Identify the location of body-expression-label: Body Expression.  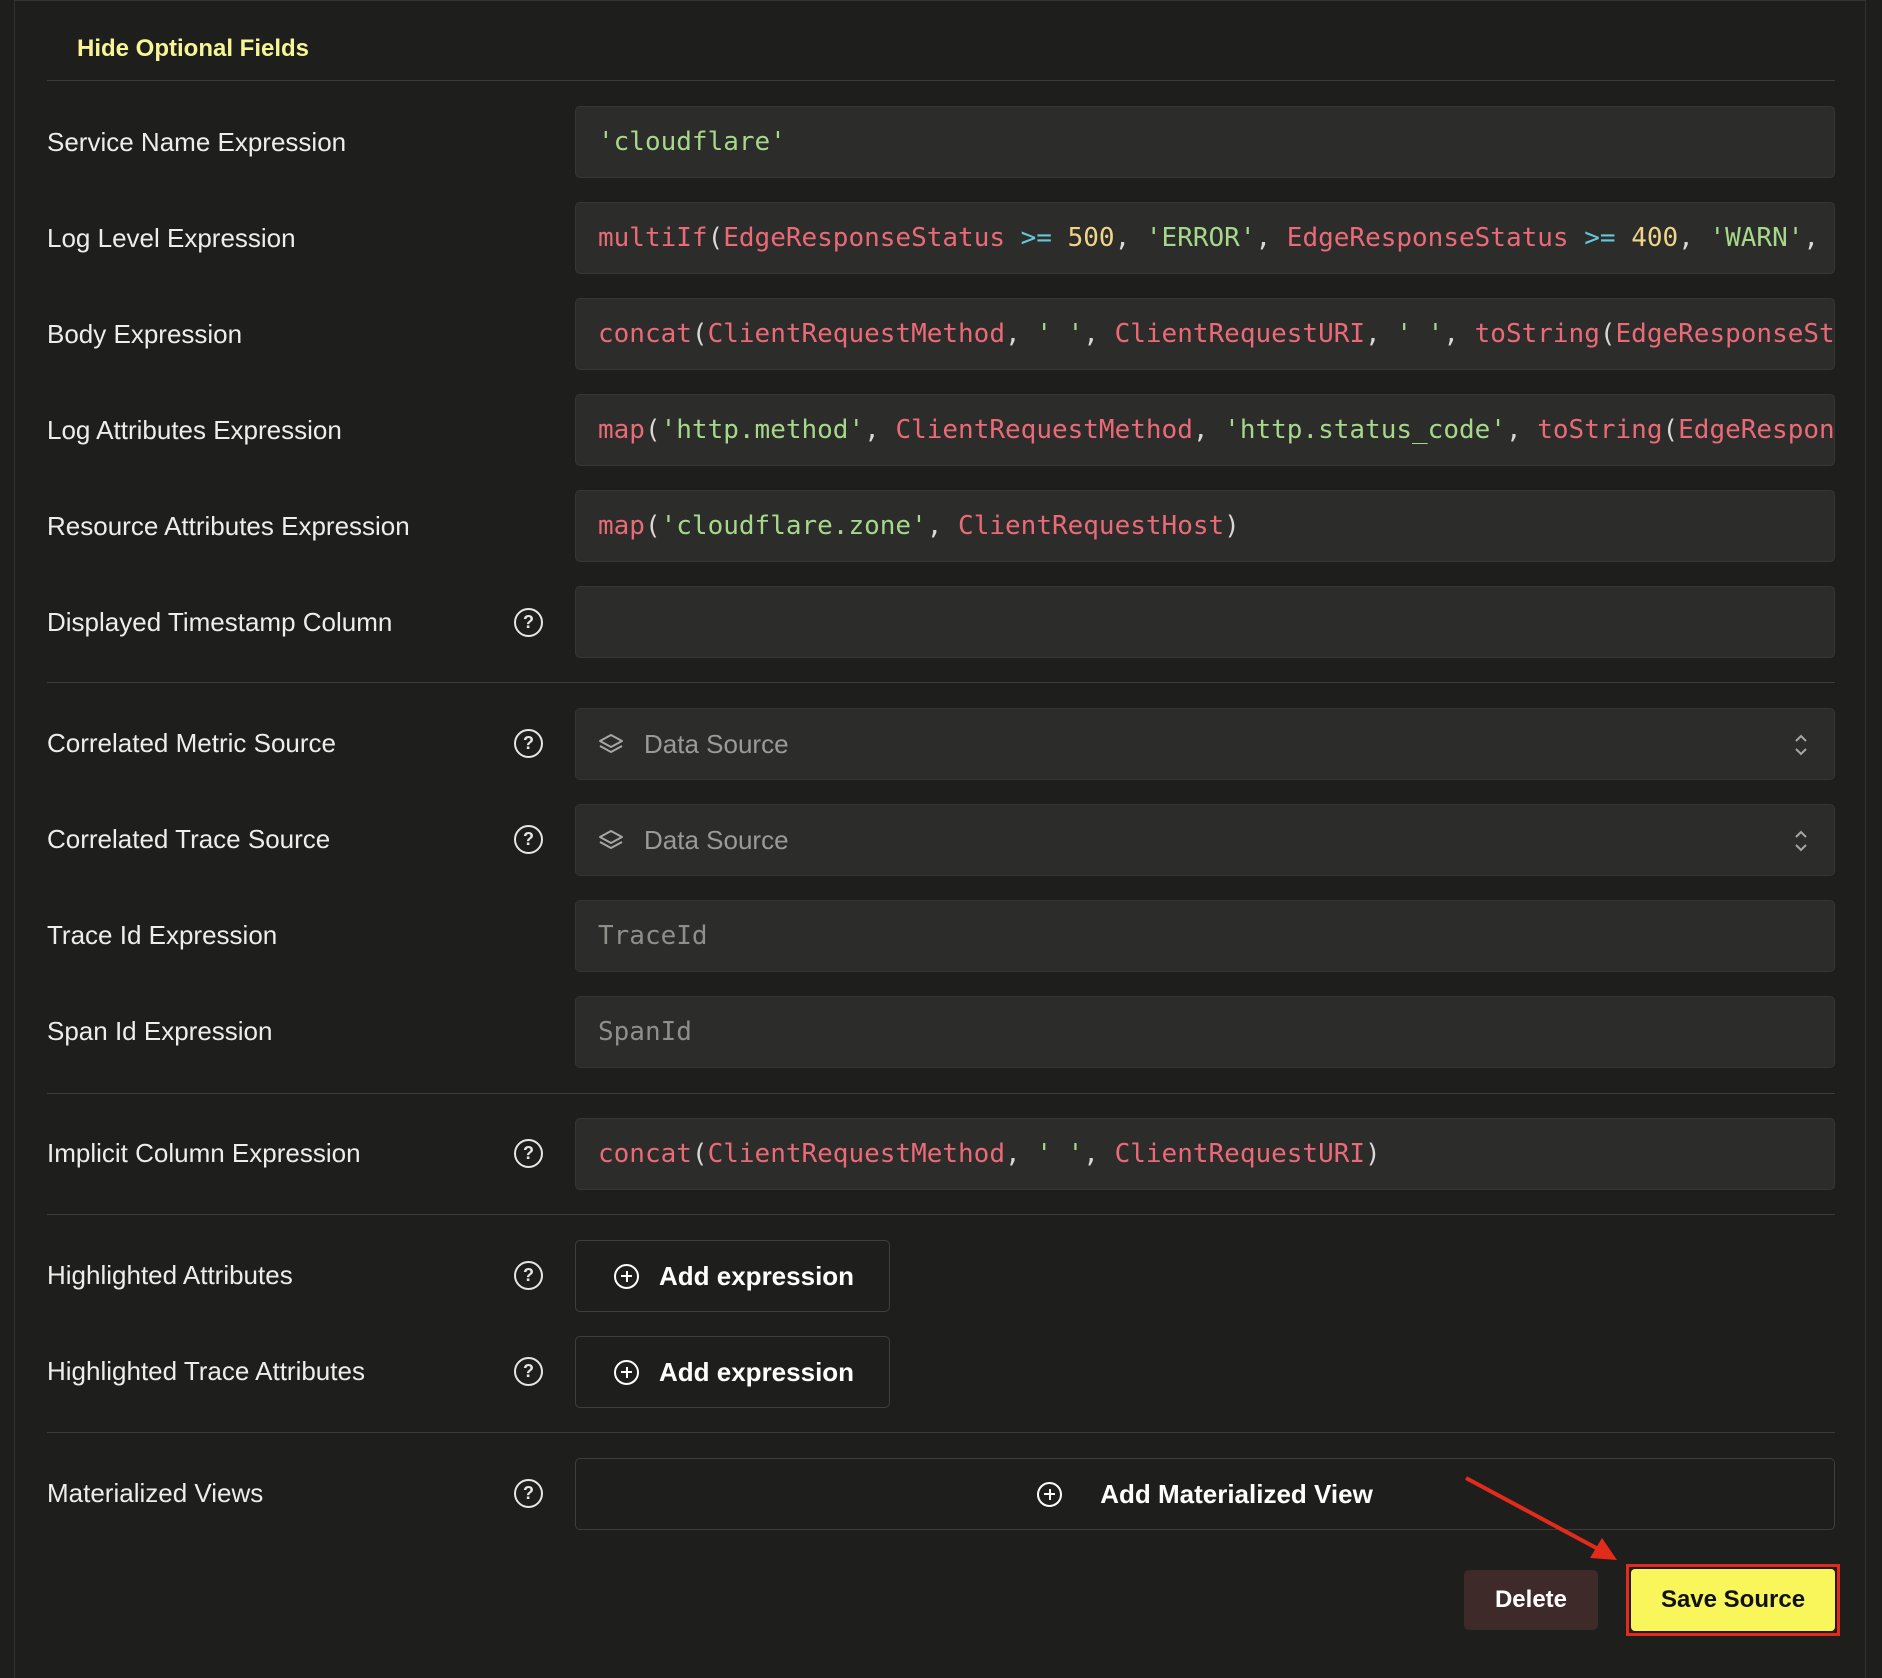
(145, 334).